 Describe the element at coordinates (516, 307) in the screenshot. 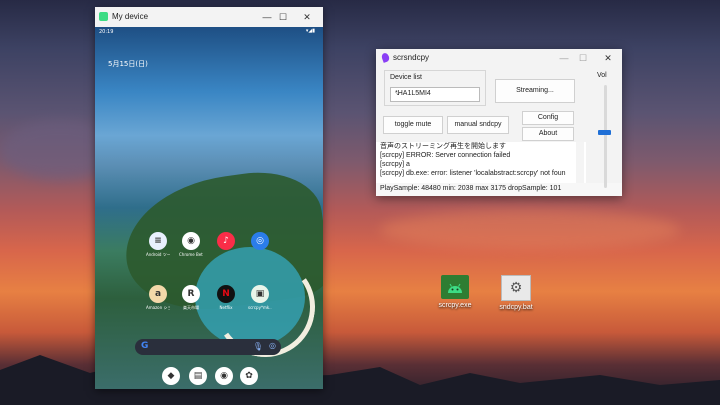

I see `desktop-icon-label: sndcpy.bat` at that location.